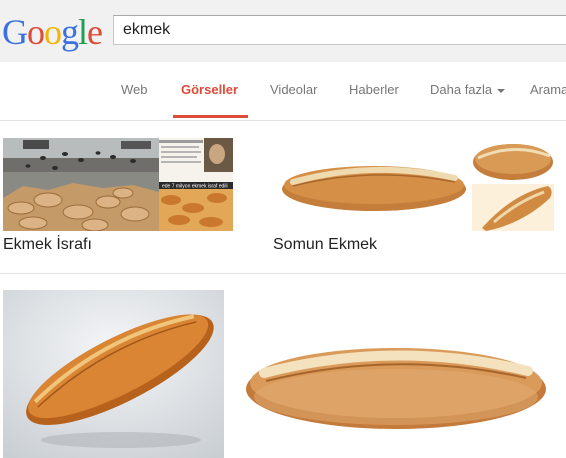 The height and width of the screenshot is (458, 566). What do you see at coordinates (134, 89) in the screenshot?
I see `tab-web: Web` at bounding box center [134, 89].